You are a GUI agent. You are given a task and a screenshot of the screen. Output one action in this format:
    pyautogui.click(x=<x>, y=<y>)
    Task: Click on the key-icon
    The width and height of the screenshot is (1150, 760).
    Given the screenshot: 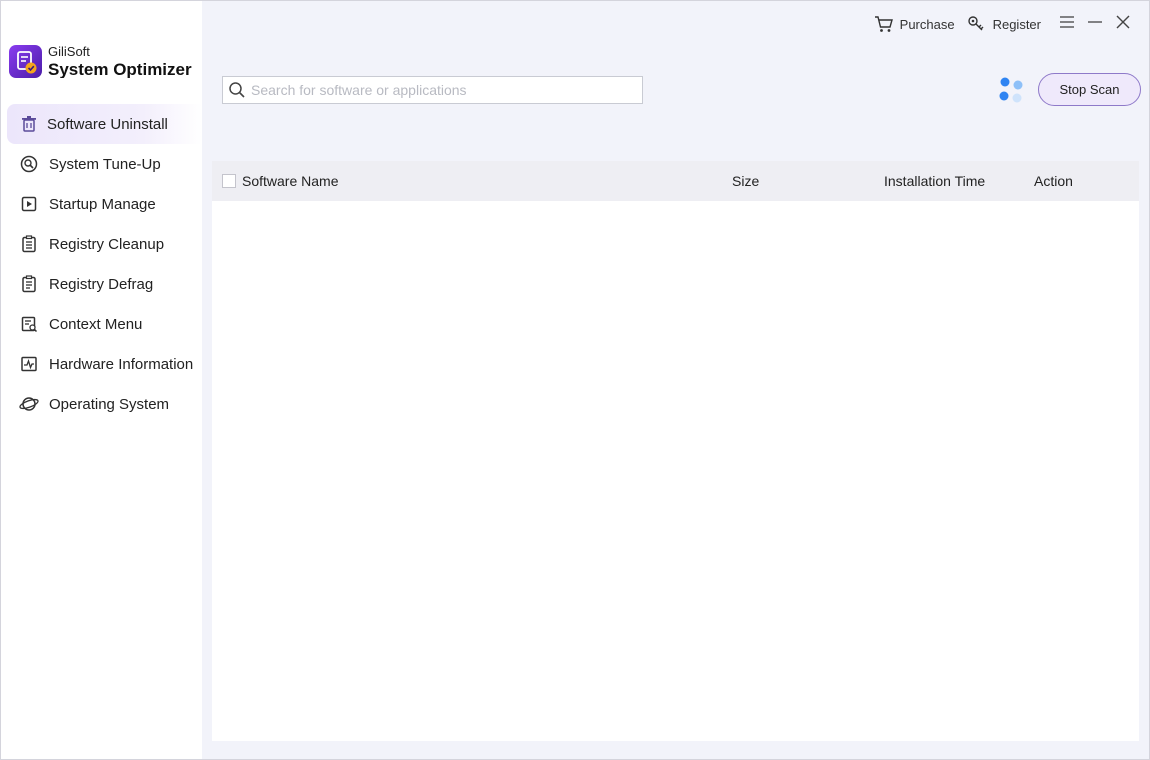 What is the action you would take?
    pyautogui.click(x=977, y=24)
    